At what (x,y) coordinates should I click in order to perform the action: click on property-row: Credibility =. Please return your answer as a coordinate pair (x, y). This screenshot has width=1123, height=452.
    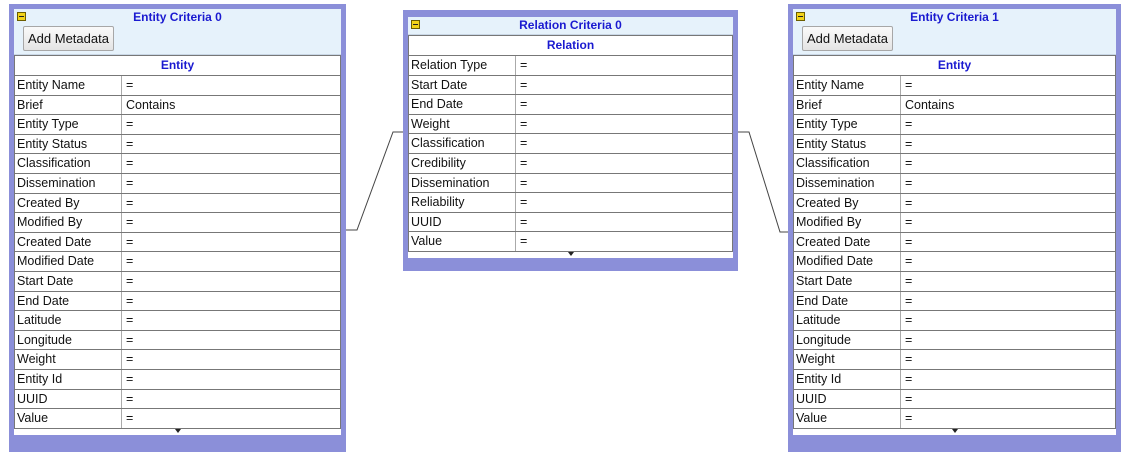
    Looking at the image, I should click on (570, 163).